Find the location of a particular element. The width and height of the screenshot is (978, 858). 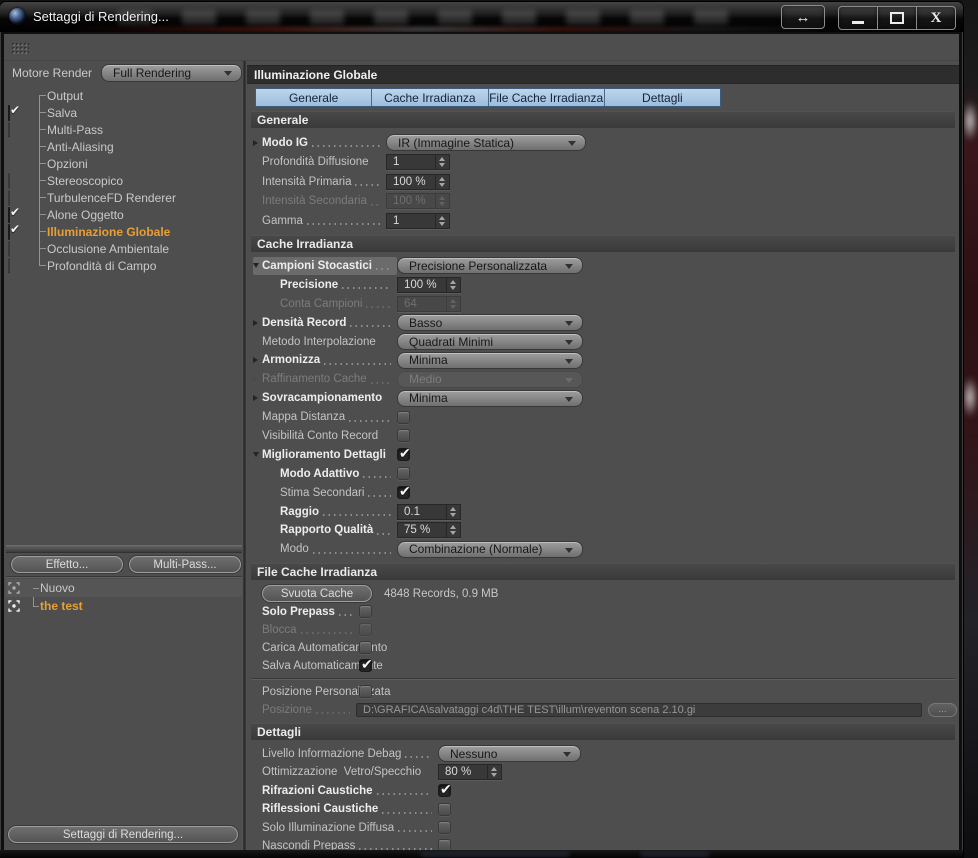

palette-grip-icon is located at coordinates (20, 48).